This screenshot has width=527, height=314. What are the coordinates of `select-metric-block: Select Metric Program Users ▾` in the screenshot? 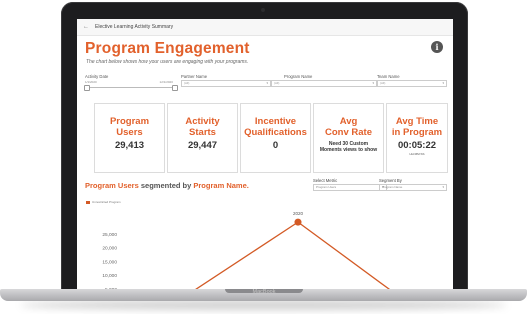 It's located at (350, 184).